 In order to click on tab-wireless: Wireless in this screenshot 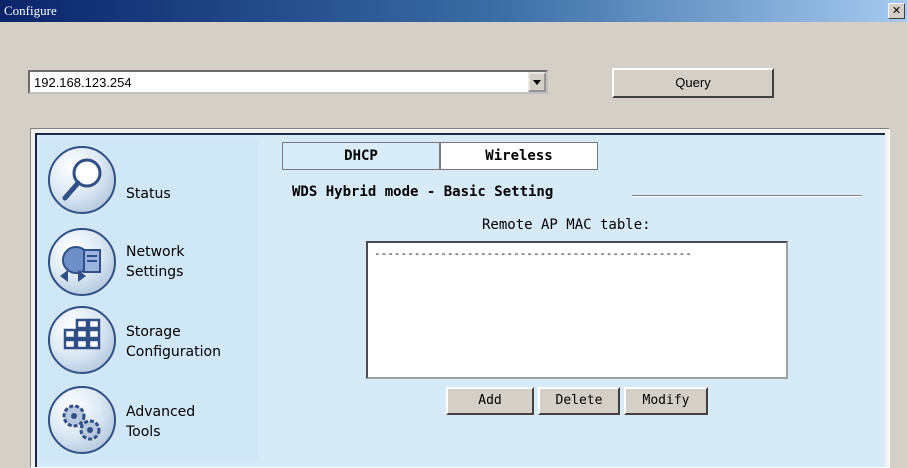, I will do `click(519, 156)`.